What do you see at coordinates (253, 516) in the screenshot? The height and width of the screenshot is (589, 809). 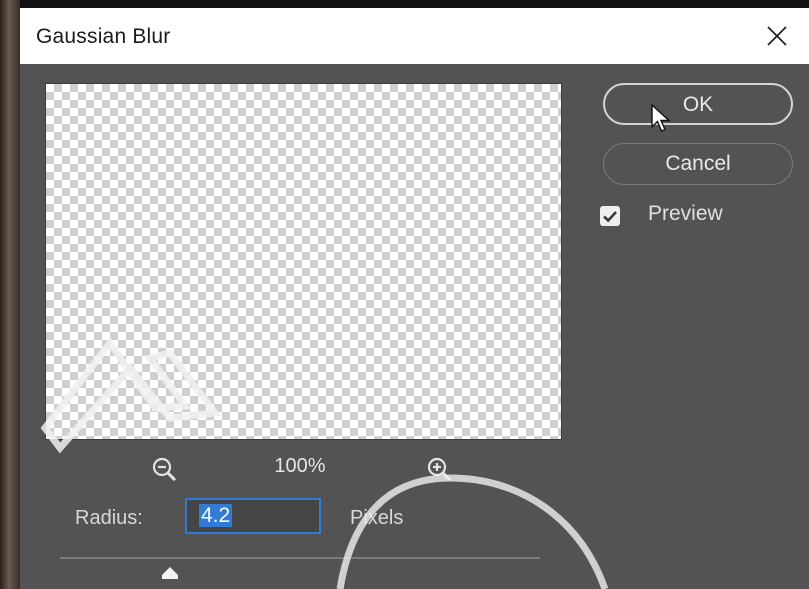 I see `radius-input: 4.2` at bounding box center [253, 516].